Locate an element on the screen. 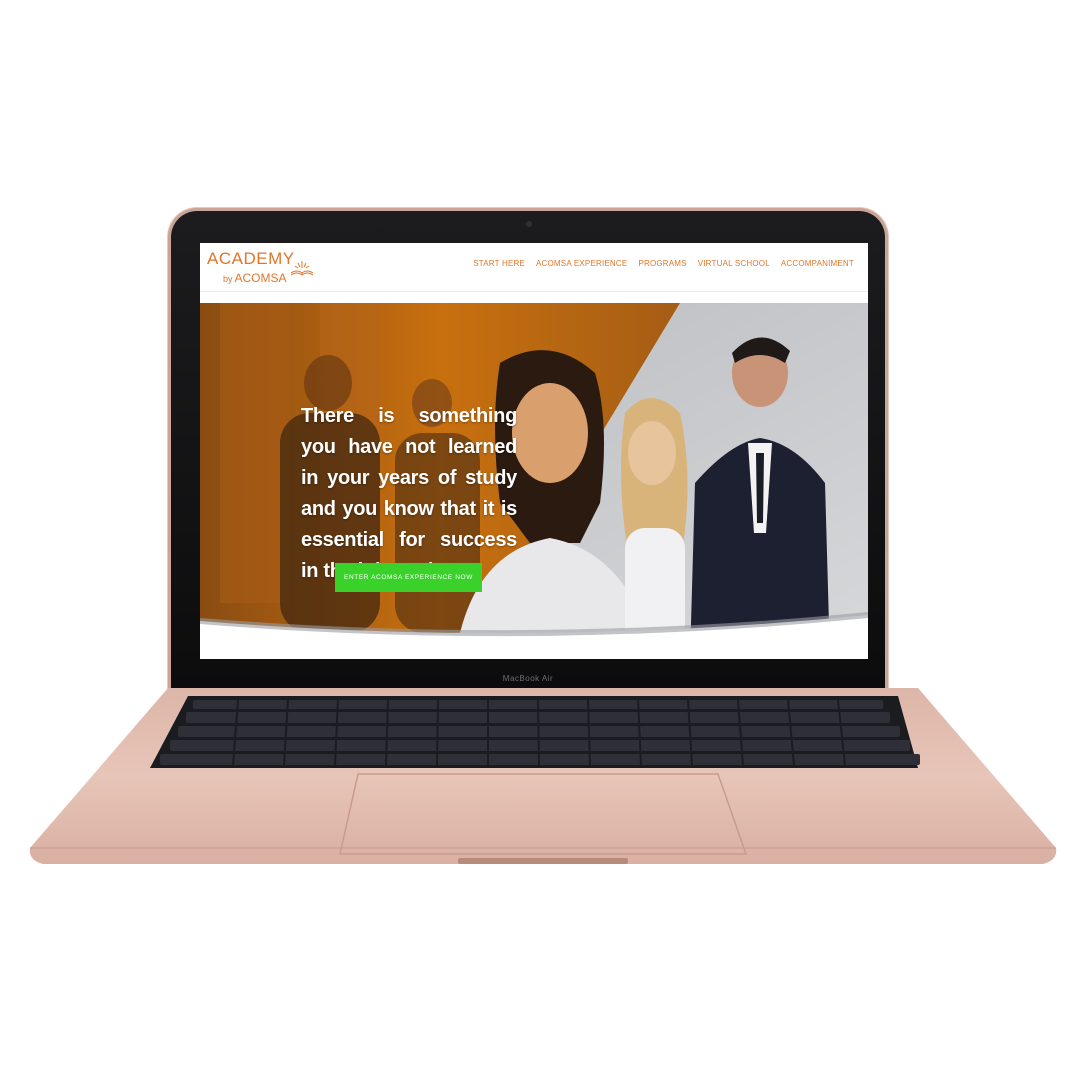 Image resolution: width=1080 pixels, height=1080 pixels. nav-accompaniment: ACCOMPANIMENT is located at coordinates (817, 263).